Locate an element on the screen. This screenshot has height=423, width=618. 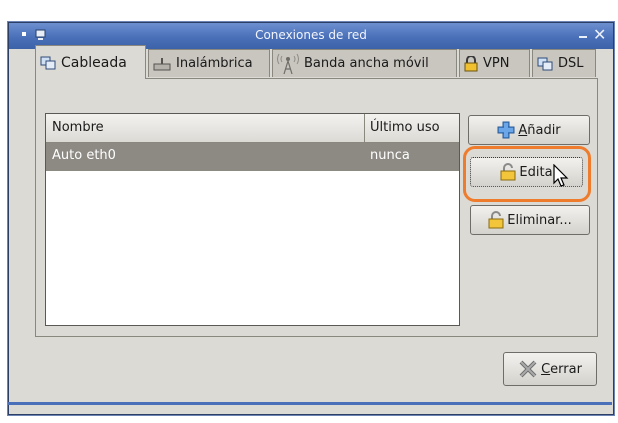
tab-banda-ancha-movil: Banda ancha móvil is located at coordinates (364, 63).